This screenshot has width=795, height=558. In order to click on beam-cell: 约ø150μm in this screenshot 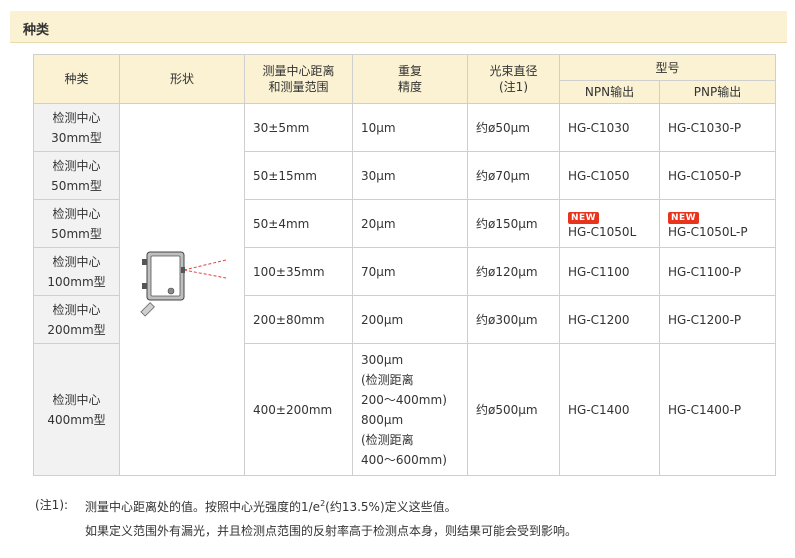, I will do `click(513, 223)`.